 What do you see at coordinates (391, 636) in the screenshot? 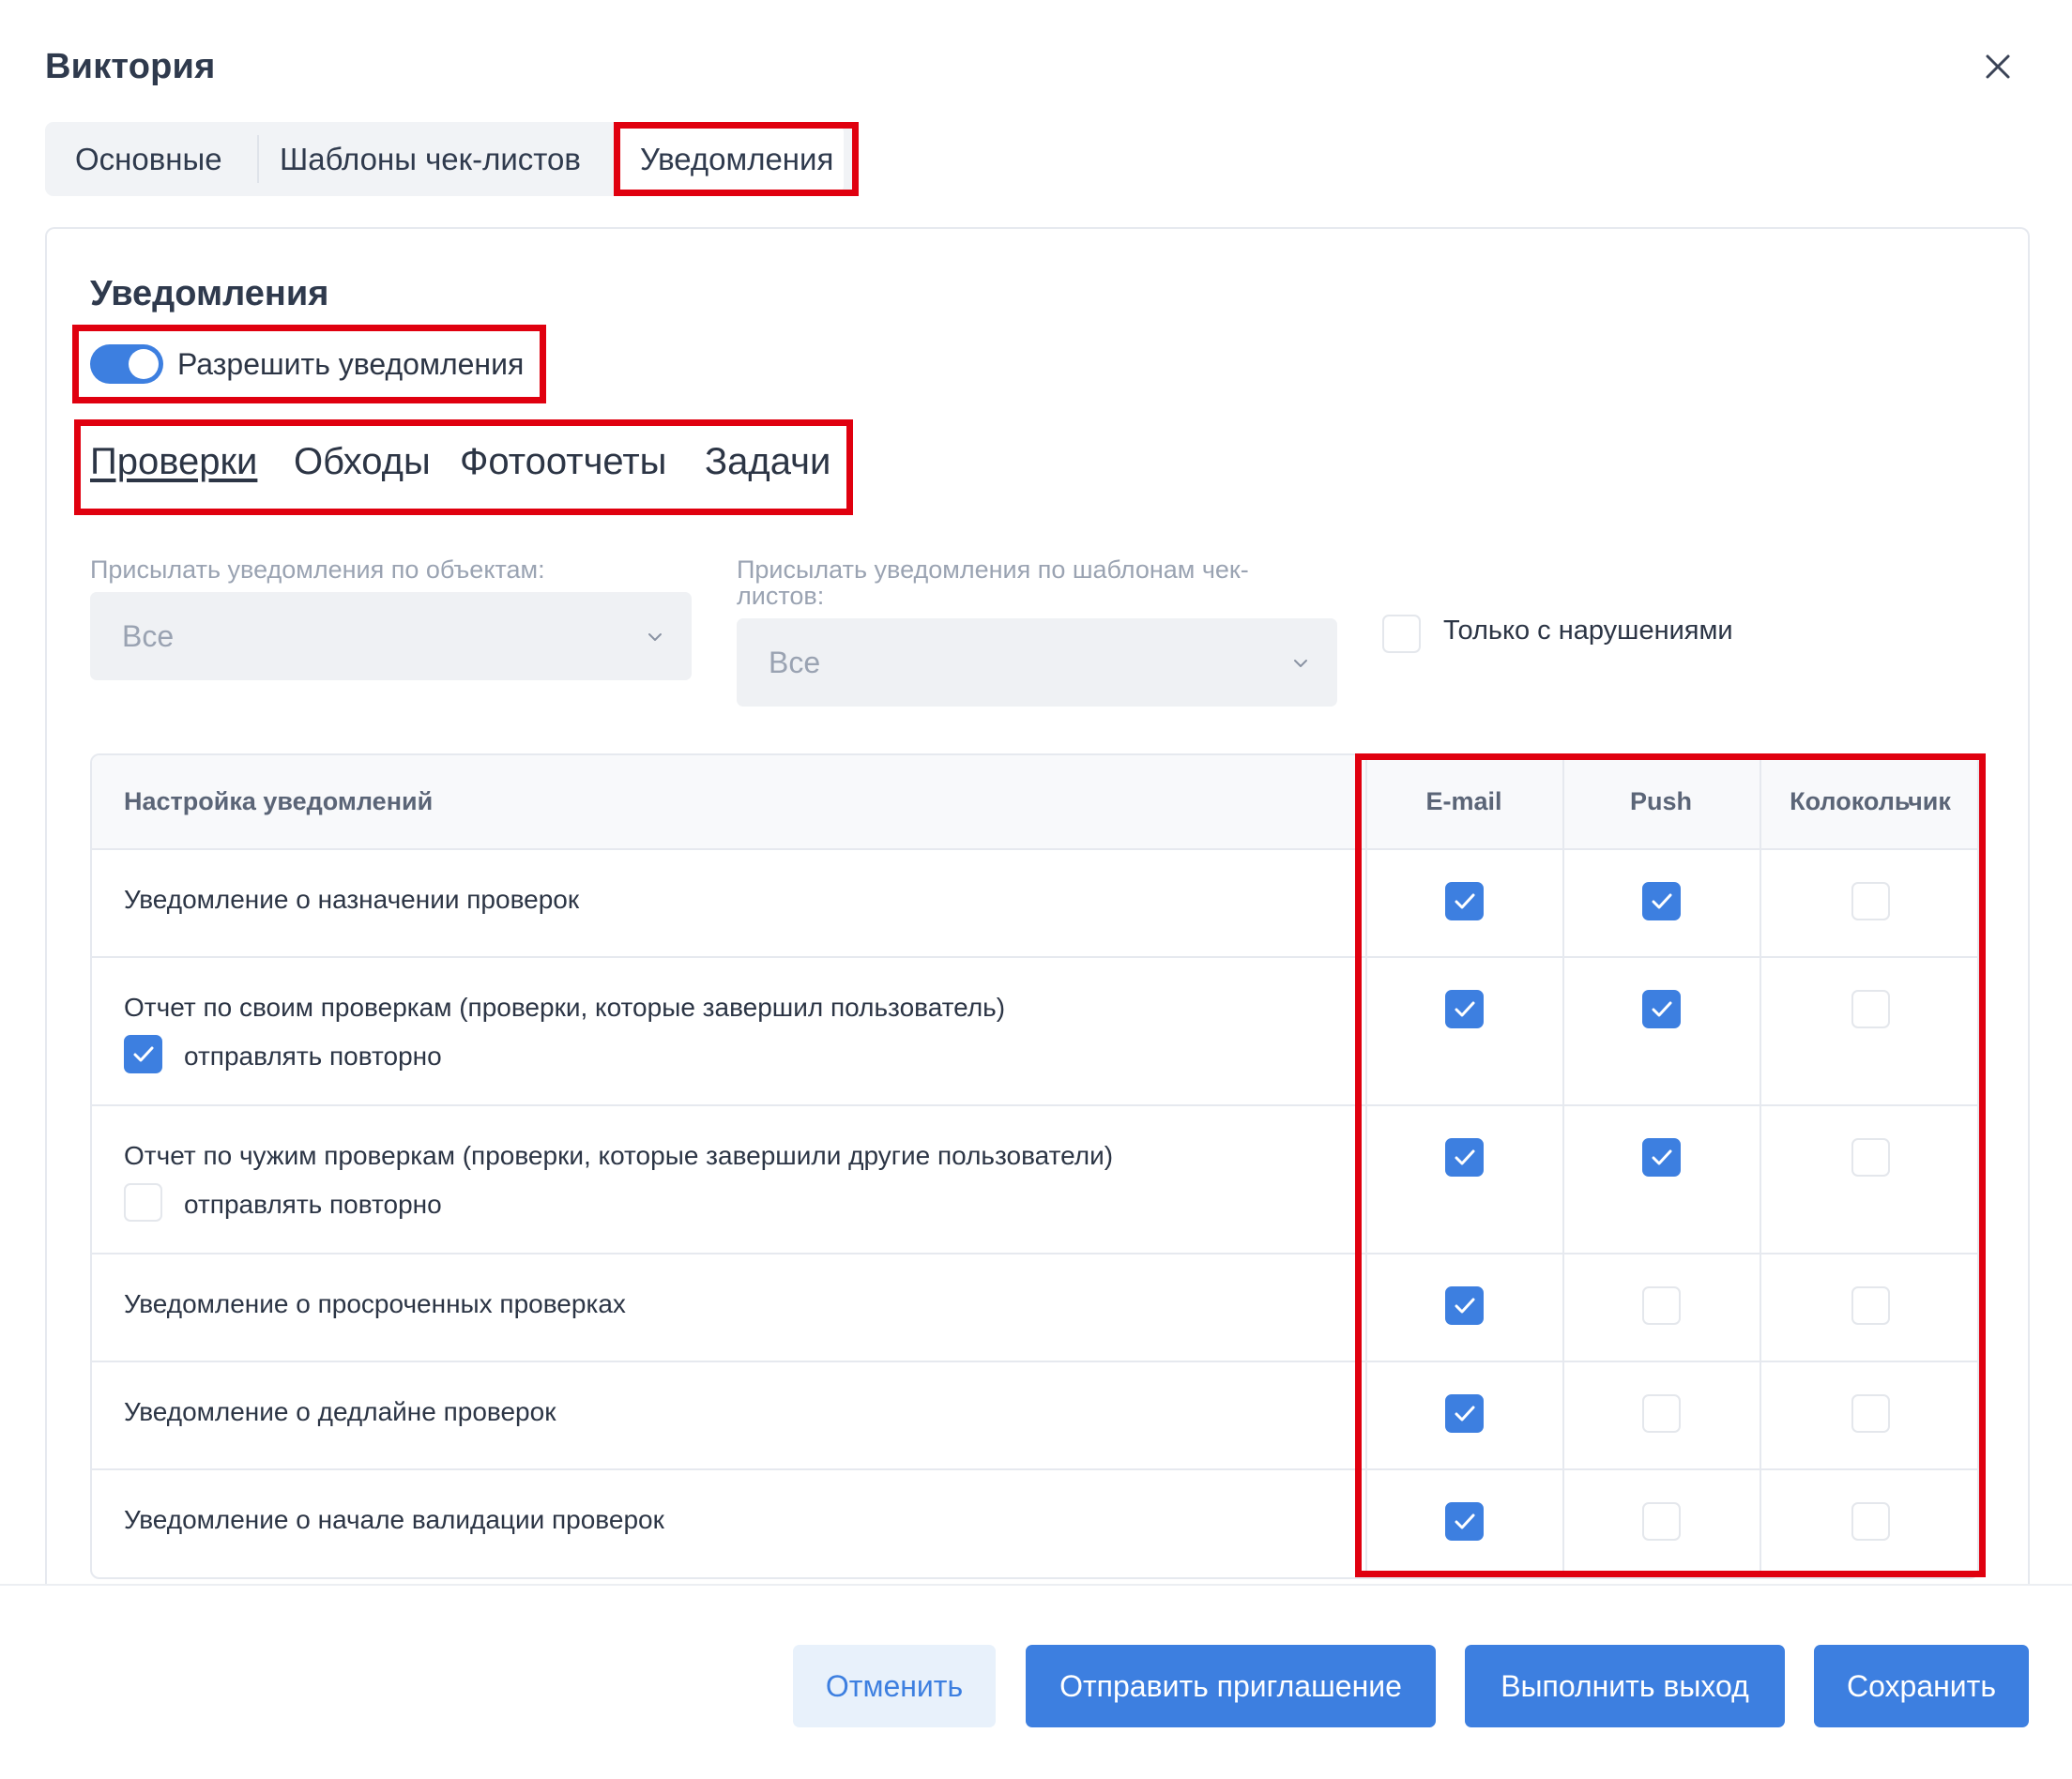
I see `objects-select: Все` at bounding box center [391, 636].